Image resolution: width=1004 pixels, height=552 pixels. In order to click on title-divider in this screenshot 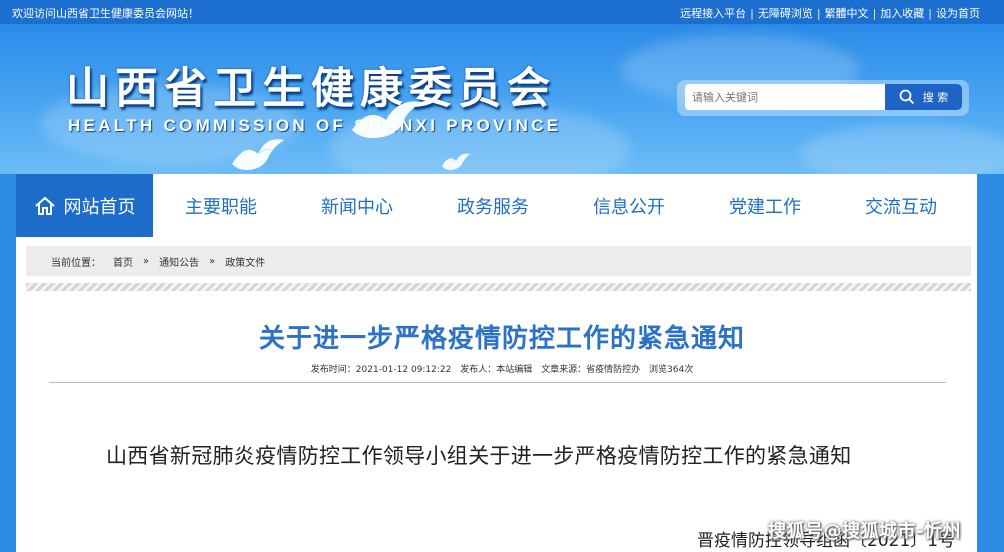, I will do `click(497, 382)`.